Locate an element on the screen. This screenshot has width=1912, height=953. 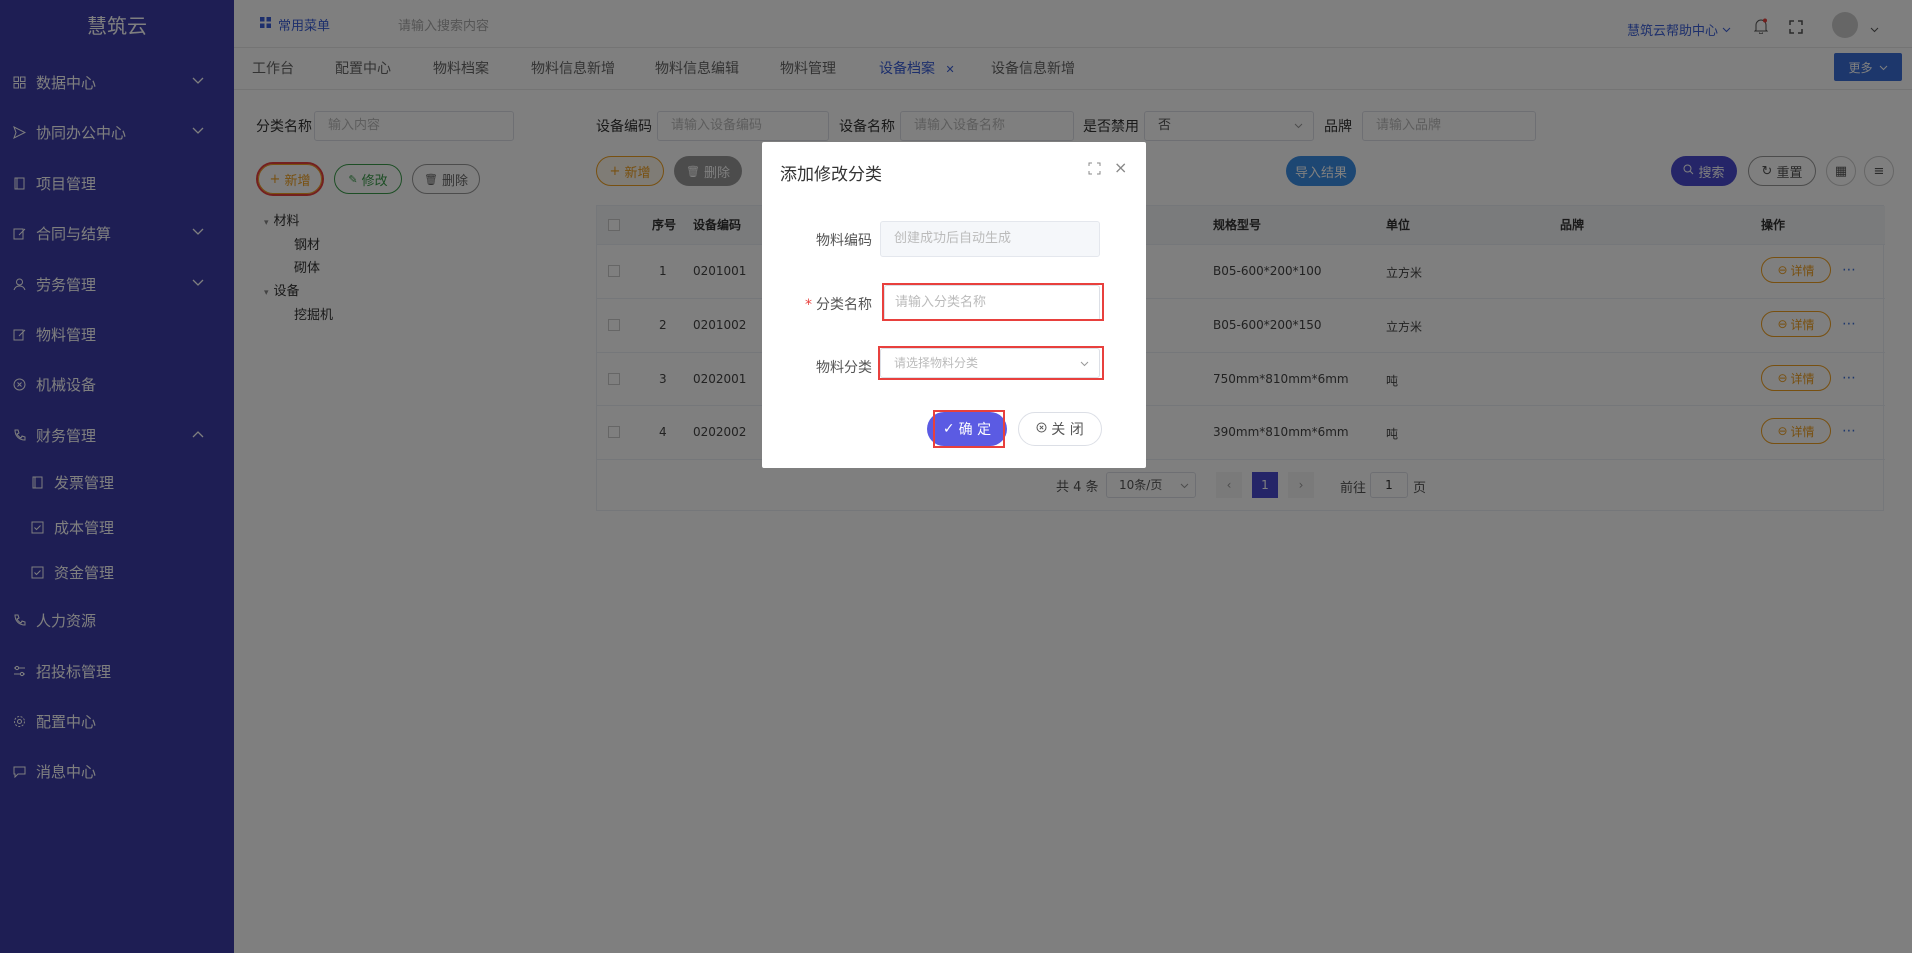
close-icon: × is located at coordinates (1120, 167).